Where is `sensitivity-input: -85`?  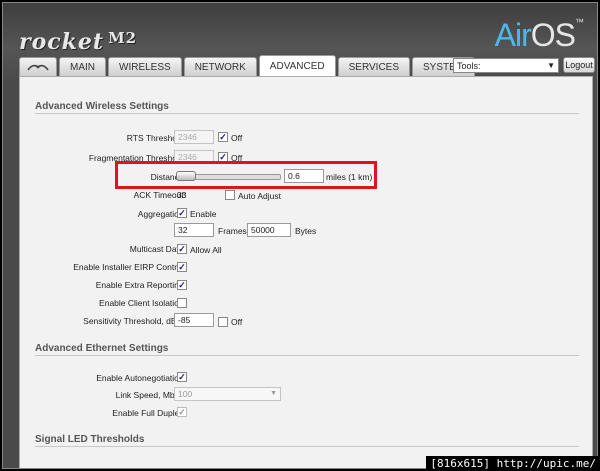
sensitivity-input: -85 is located at coordinates (194, 320).